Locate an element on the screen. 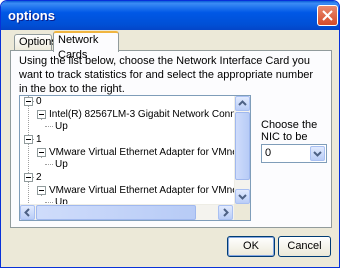 This screenshot has width=340, height=268. scroll-up-button is located at coordinates (242, 103).